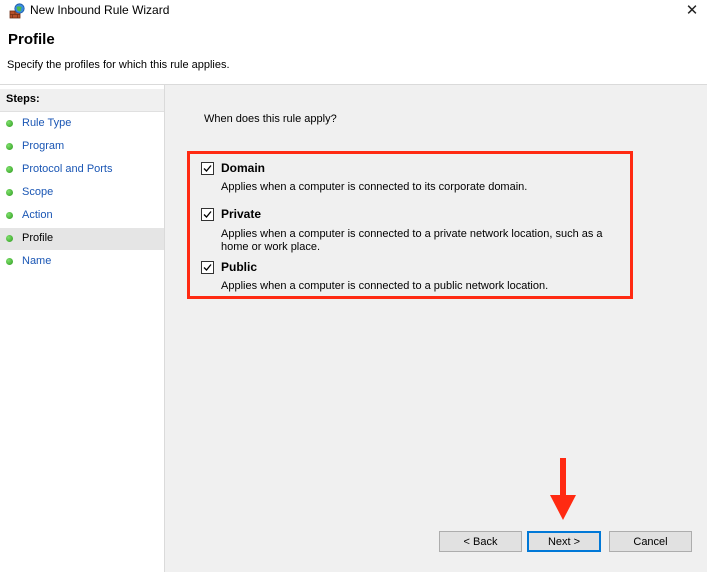 This screenshot has width=707, height=572. I want to click on step-profile: Profile, so click(82, 239).